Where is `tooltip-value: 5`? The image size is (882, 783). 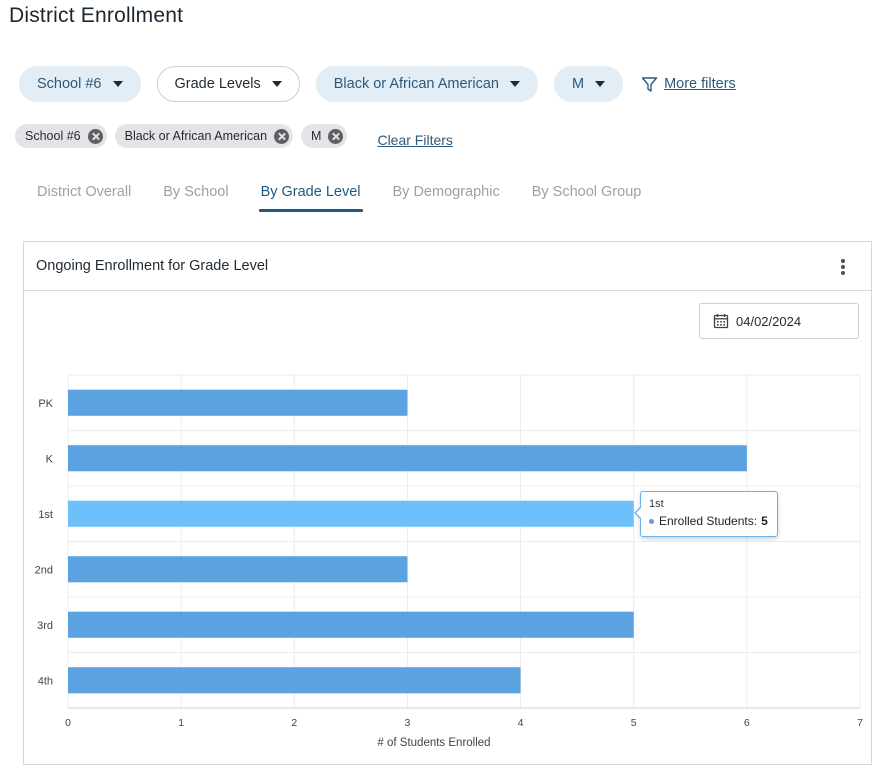
tooltip-value: 5 is located at coordinates (764, 521).